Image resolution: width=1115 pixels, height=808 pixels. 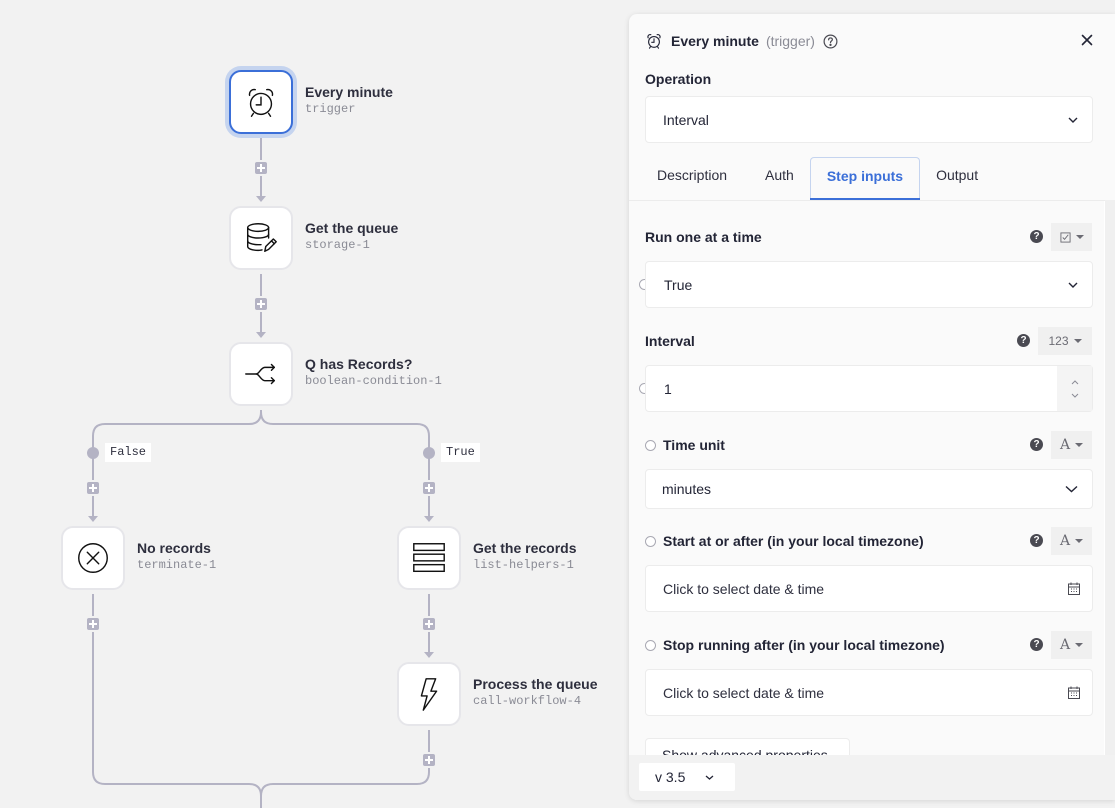 What do you see at coordinates (872, 777) in the screenshot?
I see `panel-footer: v 3.5` at bounding box center [872, 777].